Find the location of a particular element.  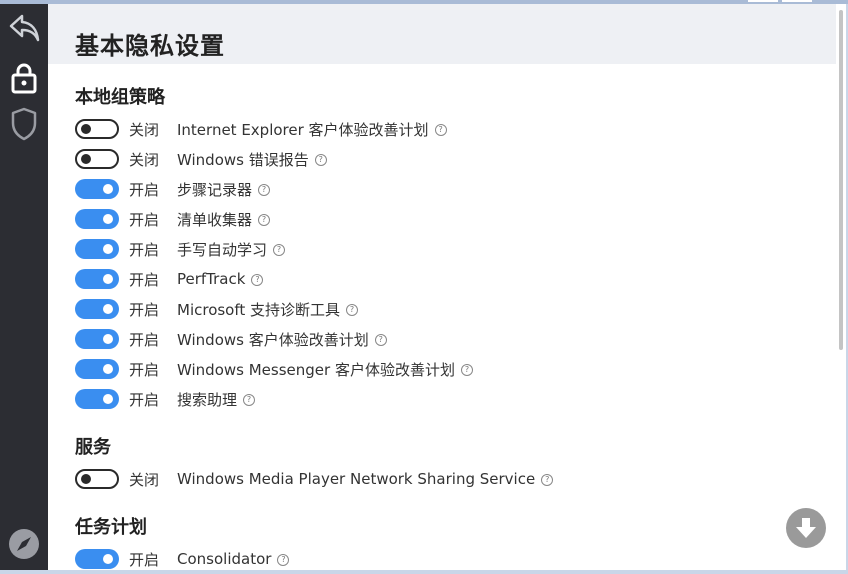

page-header: 基本隐私设置 is located at coordinates (442, 34).